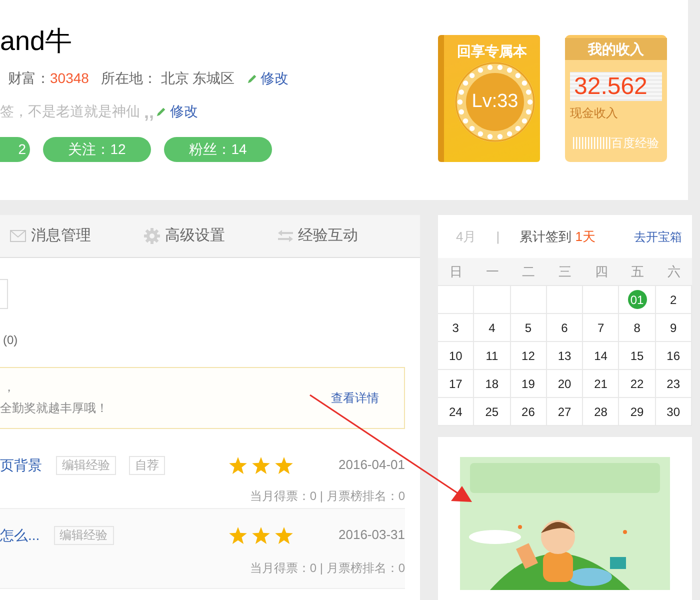 The image size is (700, 600). Describe the element at coordinates (674, 272) in the screenshot. I see `weekday-label: 六` at that location.